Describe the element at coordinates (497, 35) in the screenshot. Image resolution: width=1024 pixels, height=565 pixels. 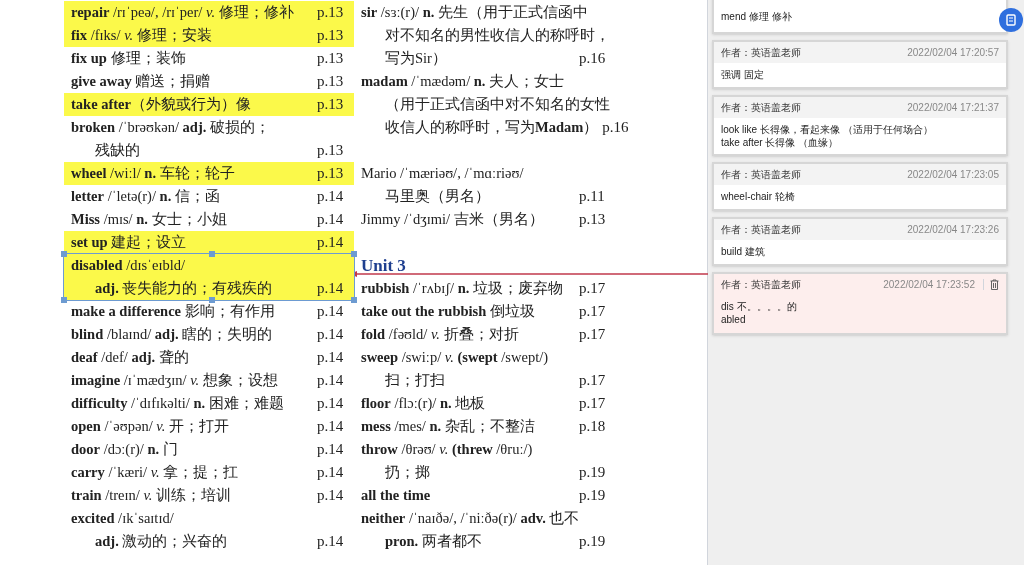
I see `entry-text: 对不知名的男性收信人的称呼时，` at that location.